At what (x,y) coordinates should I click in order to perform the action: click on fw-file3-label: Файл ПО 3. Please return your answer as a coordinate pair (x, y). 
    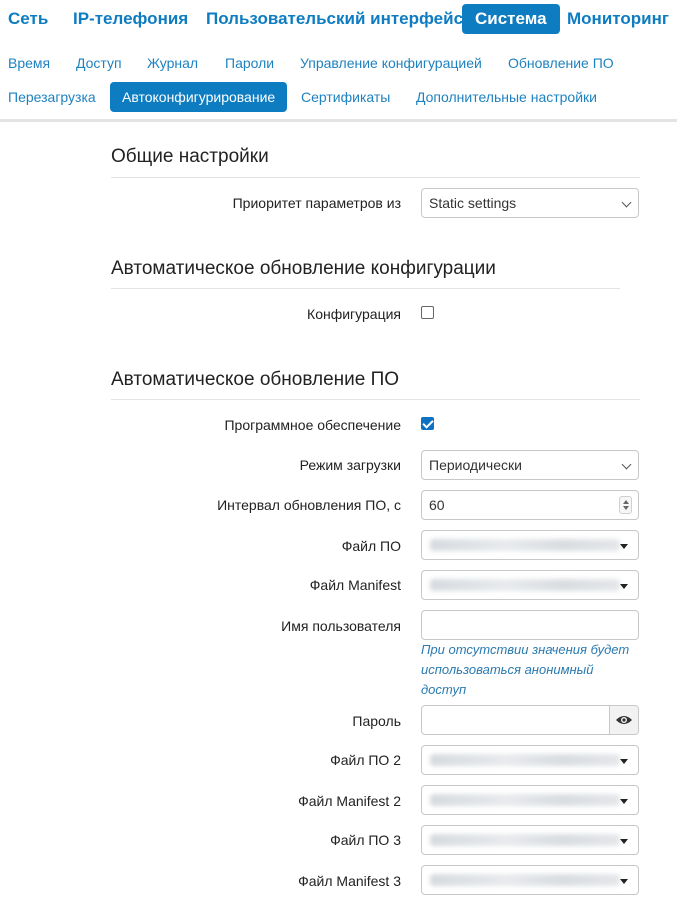
    Looking at the image, I should click on (365, 840).